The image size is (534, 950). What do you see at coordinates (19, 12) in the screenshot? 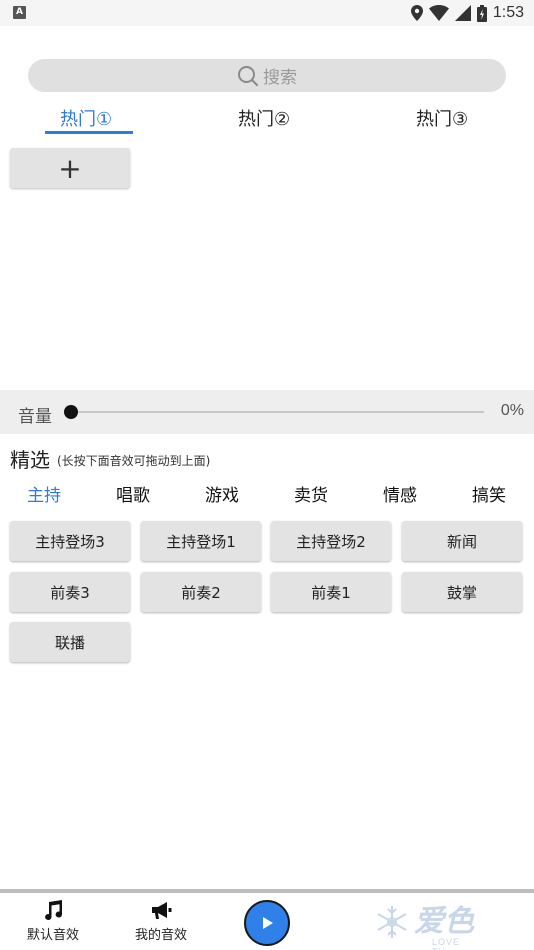
I see `notification-badge: A` at bounding box center [19, 12].